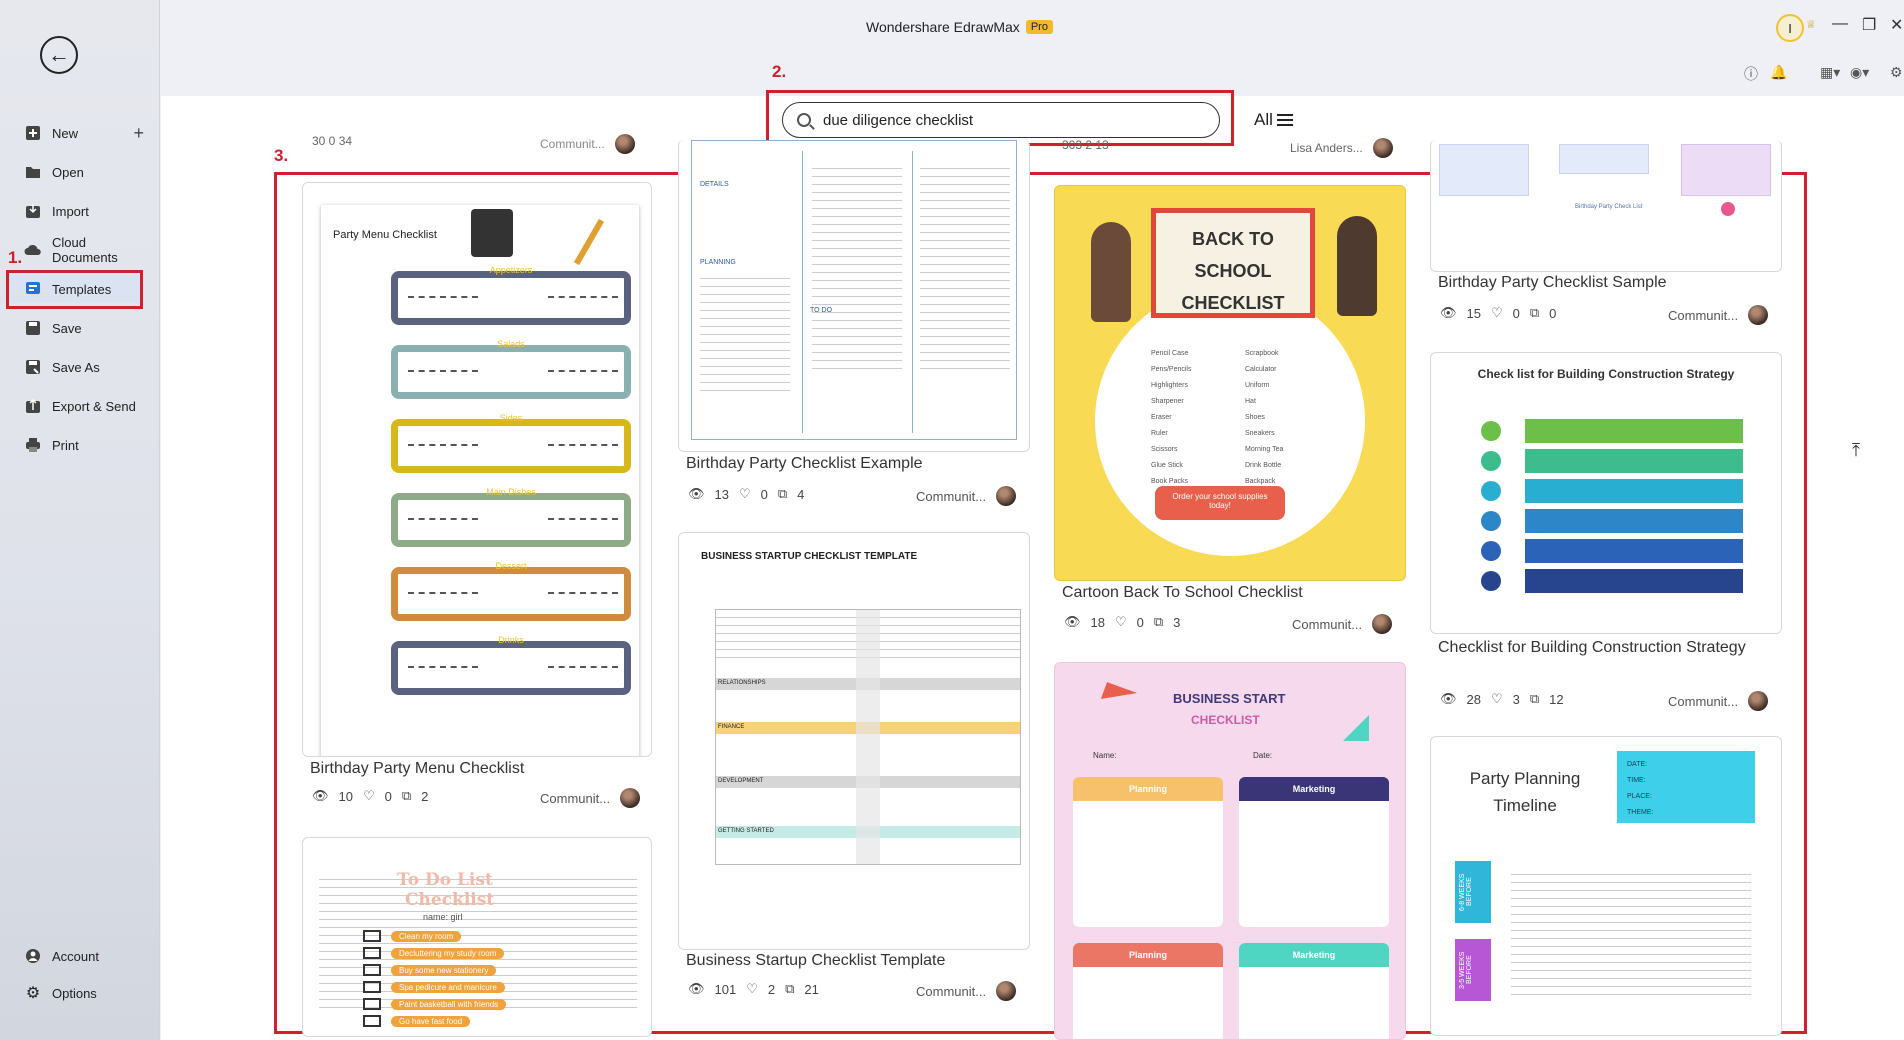 The height and width of the screenshot is (1040, 1904). Describe the element at coordinates (1169, 385) in the screenshot. I see `list-item: Highlighters` at that location.